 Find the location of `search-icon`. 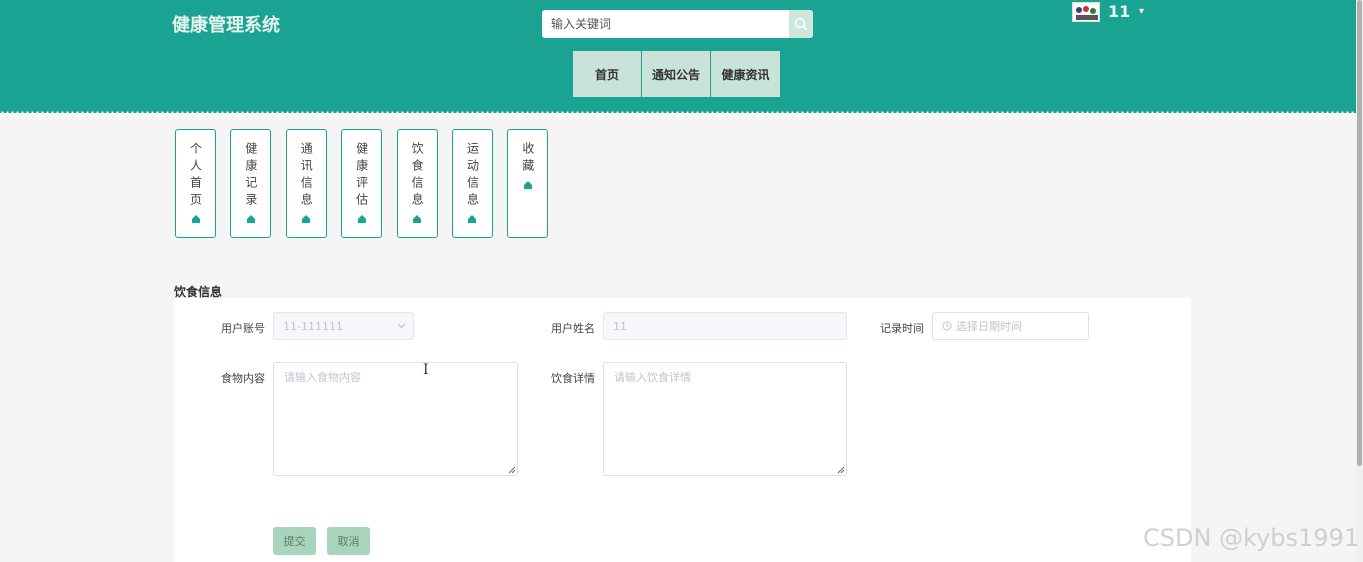

search-icon is located at coordinates (801, 24).